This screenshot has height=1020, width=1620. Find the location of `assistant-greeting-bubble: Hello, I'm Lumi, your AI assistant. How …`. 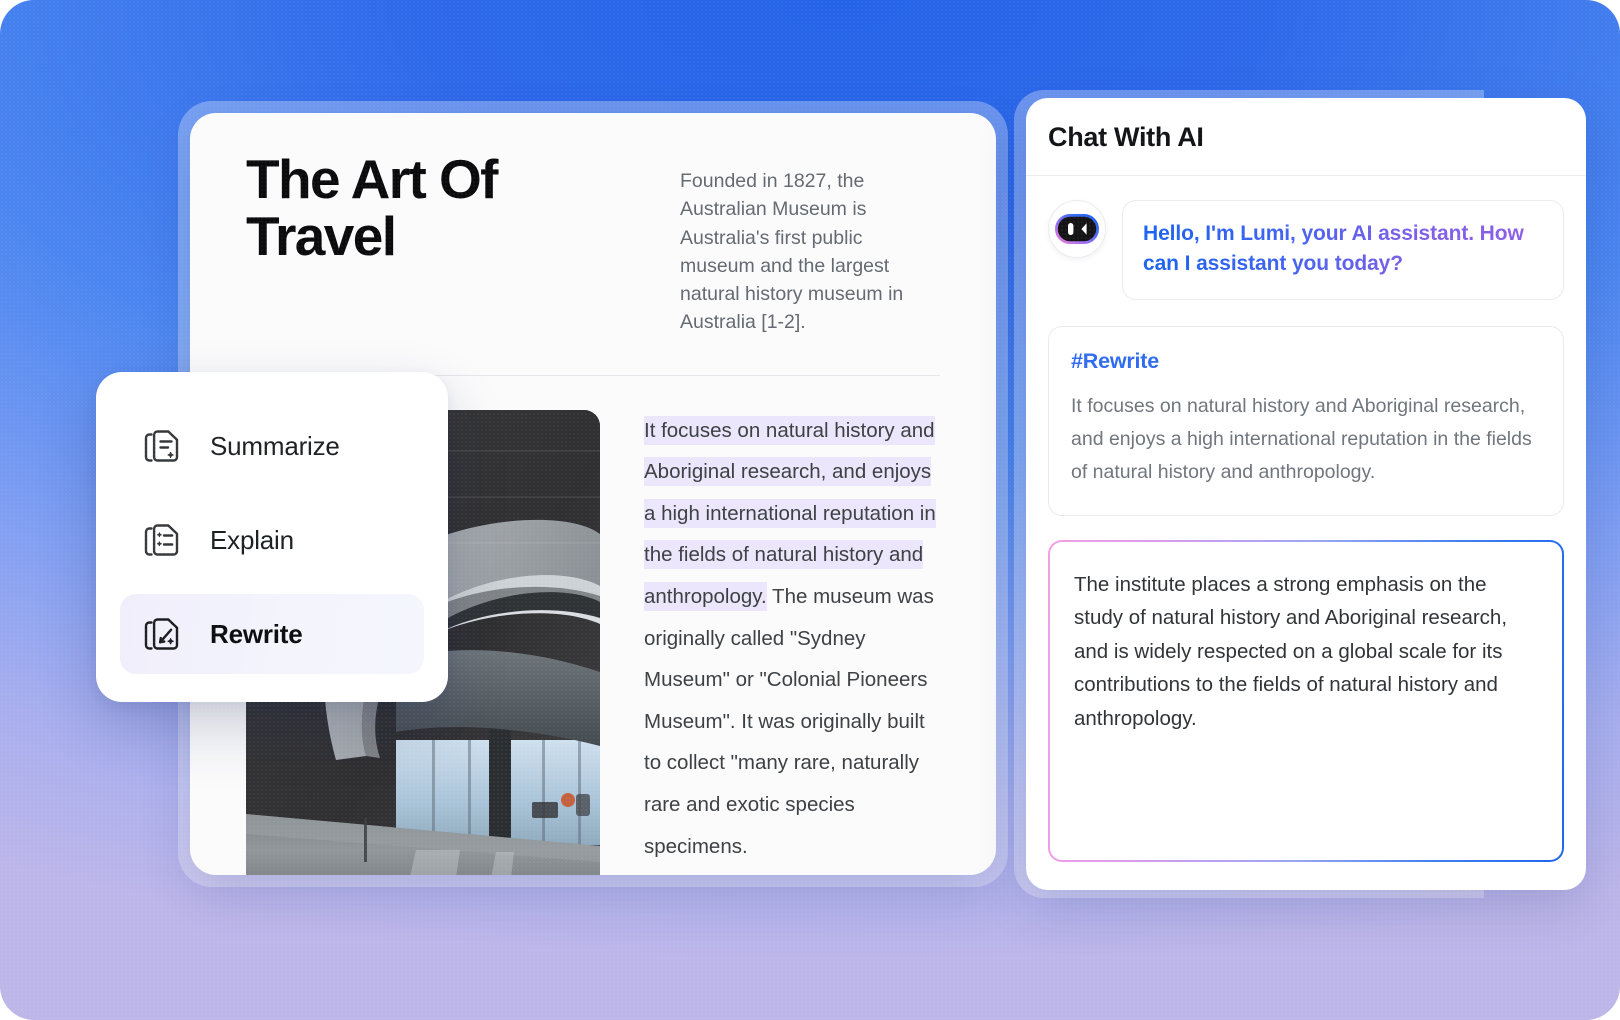

assistant-greeting-bubble: Hello, I'm Lumi, your AI assistant. How … is located at coordinates (1343, 250).